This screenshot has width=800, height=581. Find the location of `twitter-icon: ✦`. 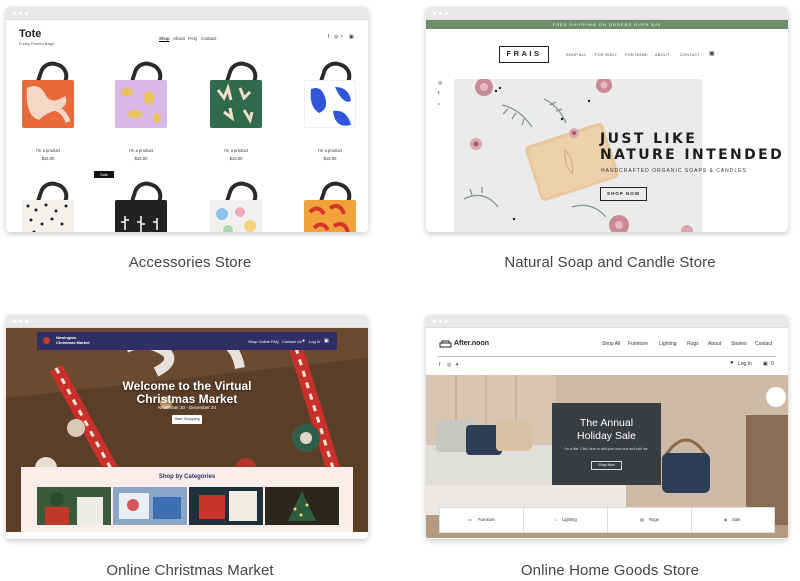

twitter-icon: ✦ is located at coordinates (457, 365).